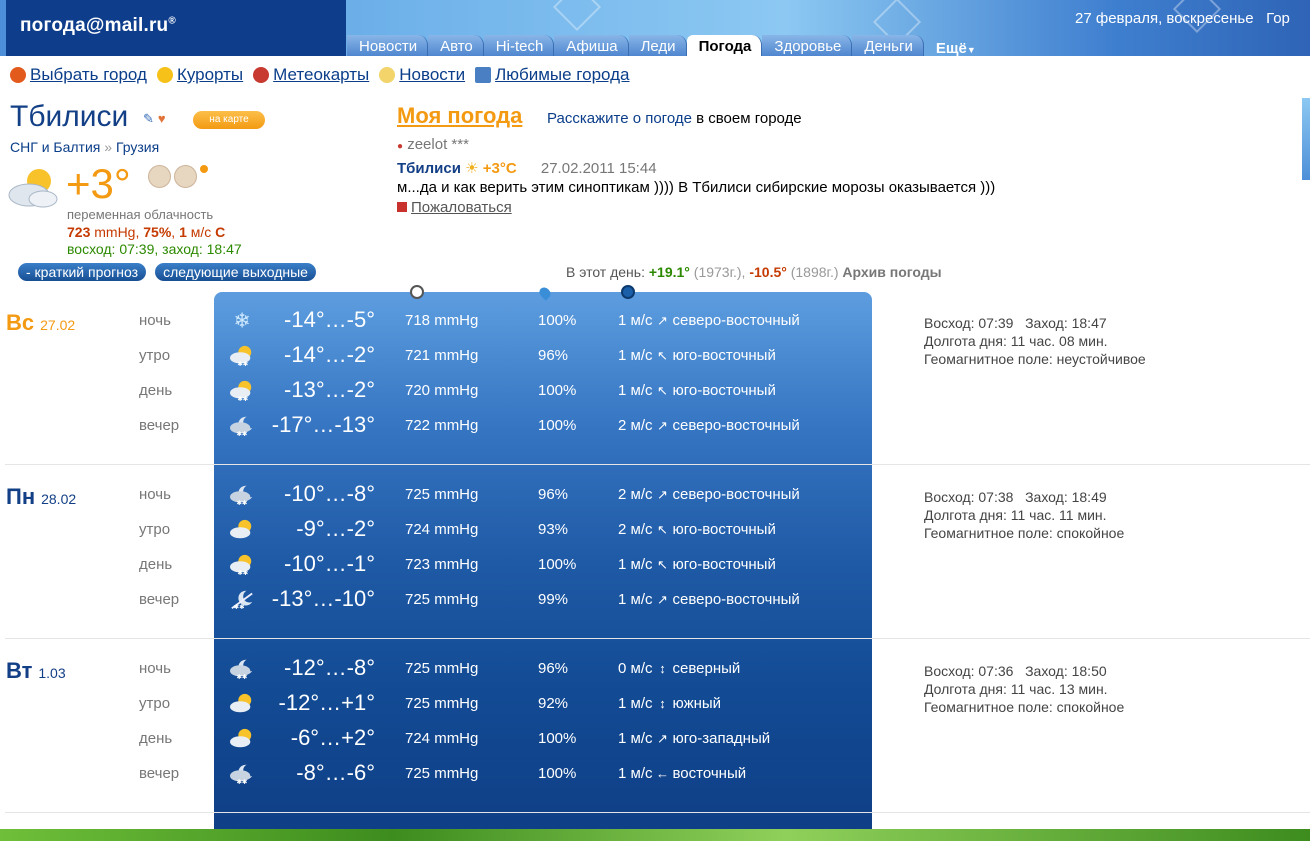  I want to click on pressure-value: 724 mmHg, so click(442, 738).